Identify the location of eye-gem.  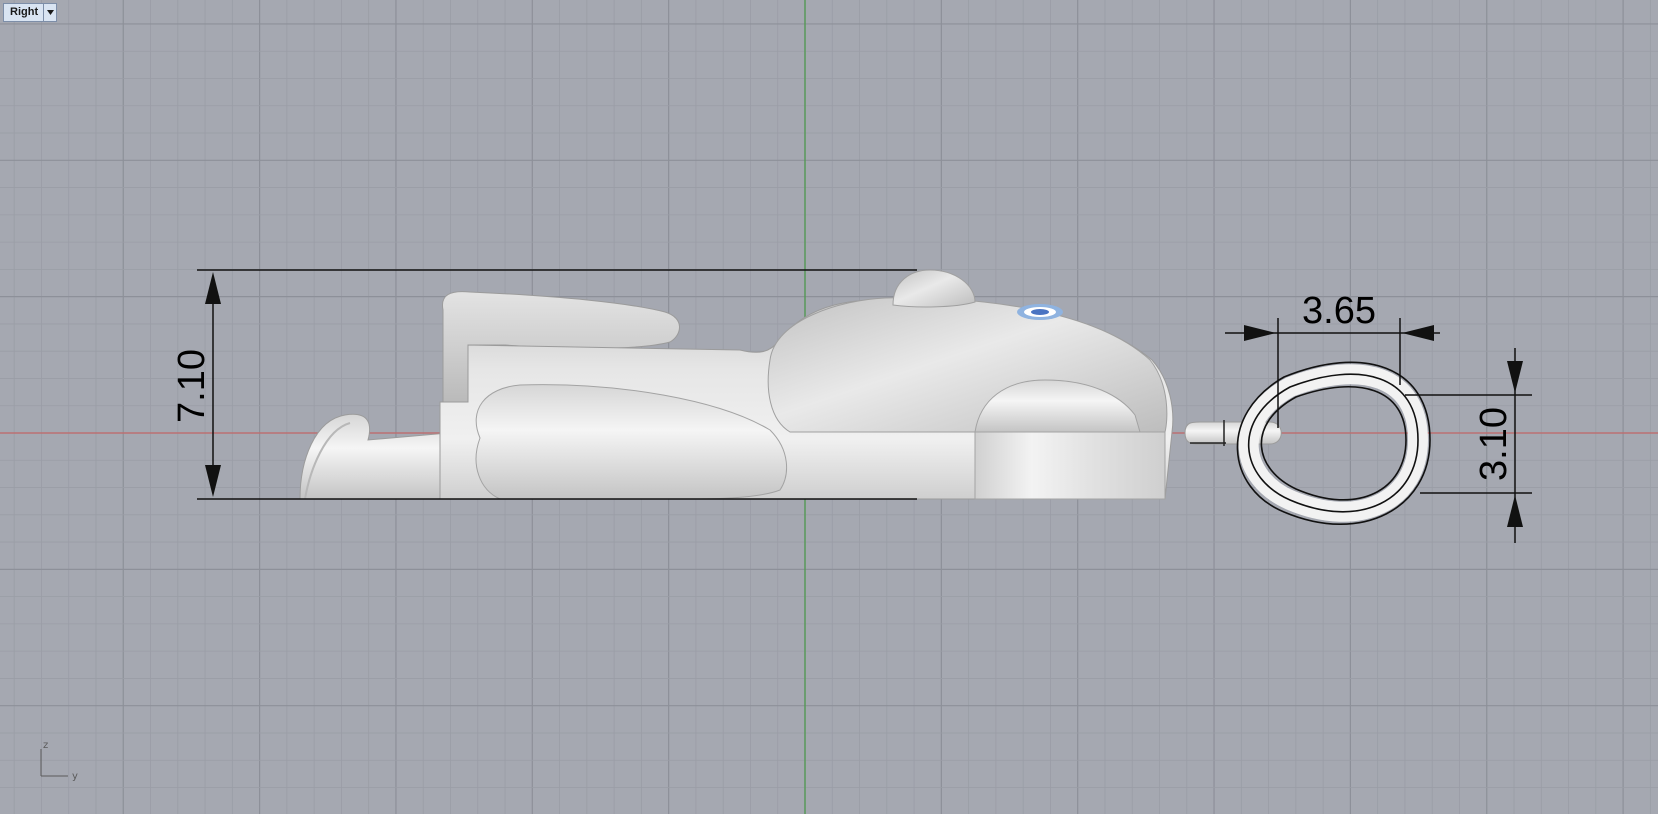
(1040, 312).